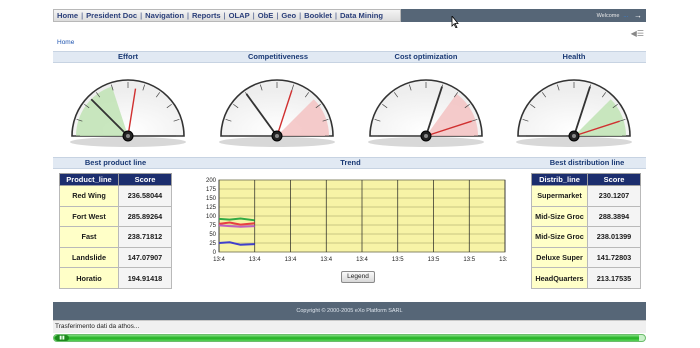 The image size is (700, 348). What do you see at coordinates (559, 257) in the screenshot?
I see `category-cell: Deluxe Super` at bounding box center [559, 257].